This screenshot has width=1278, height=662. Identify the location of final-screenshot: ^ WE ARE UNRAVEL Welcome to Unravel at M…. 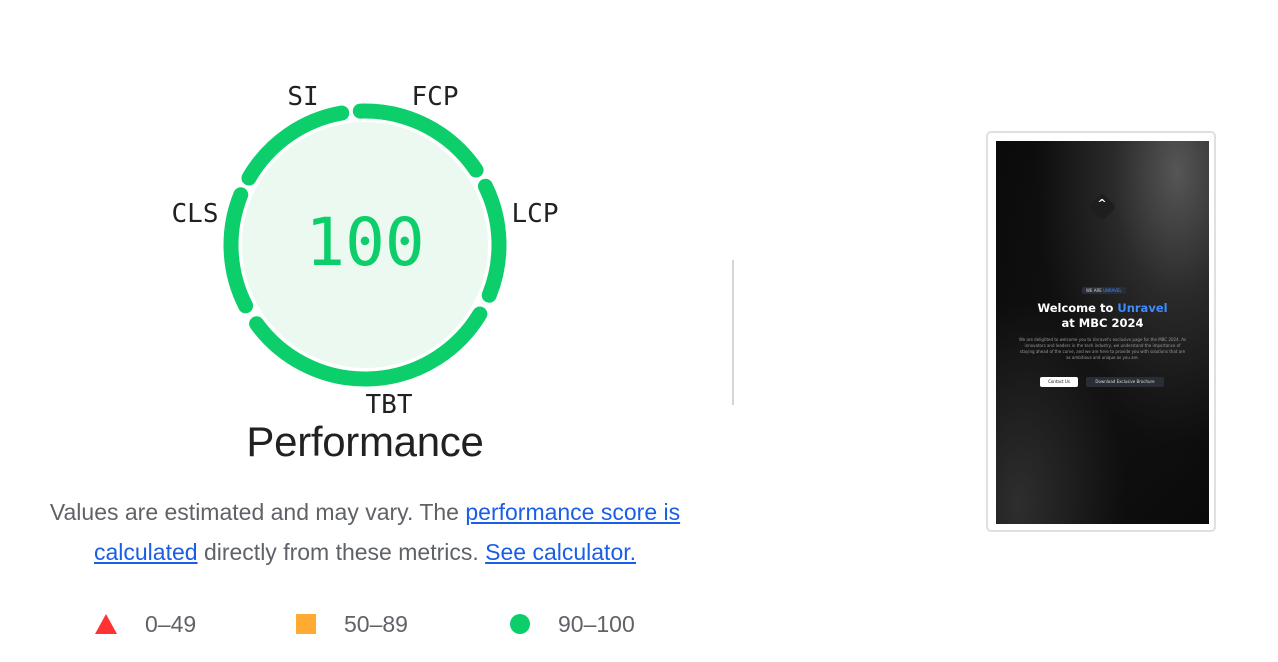
(1102, 332).